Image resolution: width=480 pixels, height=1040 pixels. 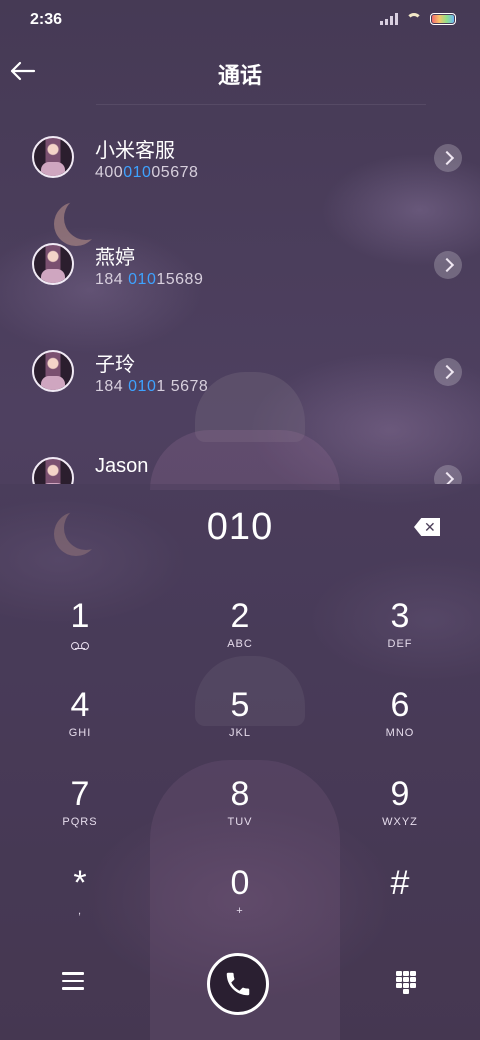 What do you see at coordinates (46, 19) in the screenshot?
I see `status-time: 2:36` at bounding box center [46, 19].